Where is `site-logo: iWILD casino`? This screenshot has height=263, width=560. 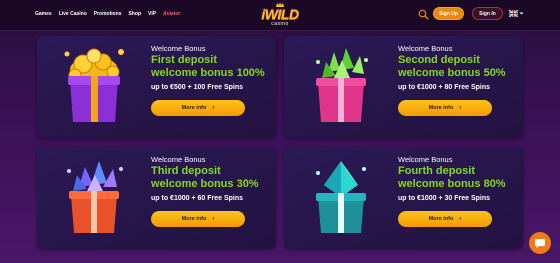
site-logo: iWILD casino is located at coordinates (280, 15).